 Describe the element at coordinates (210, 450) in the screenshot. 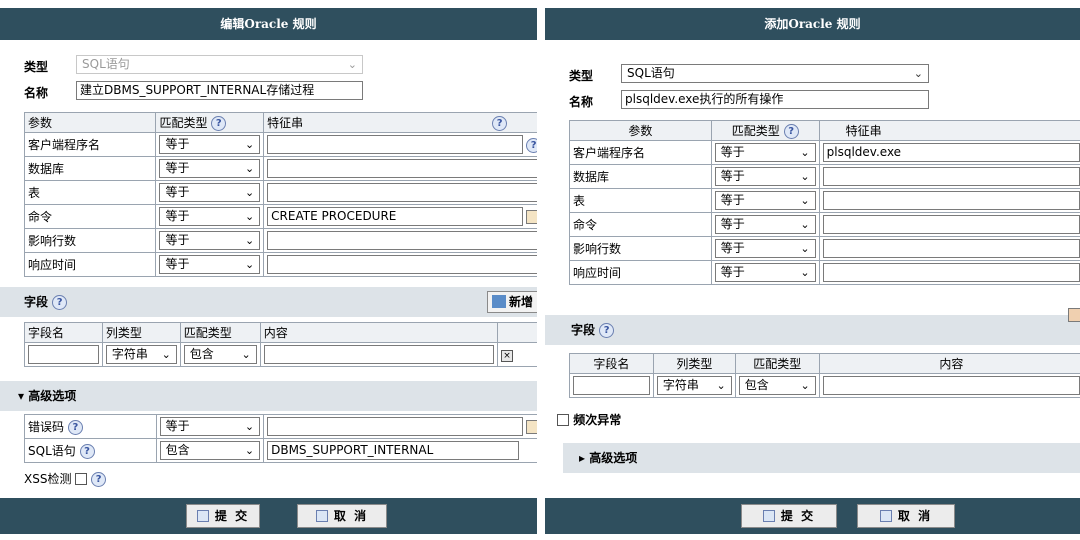

I see `match-select: 包含 ⌄` at that location.